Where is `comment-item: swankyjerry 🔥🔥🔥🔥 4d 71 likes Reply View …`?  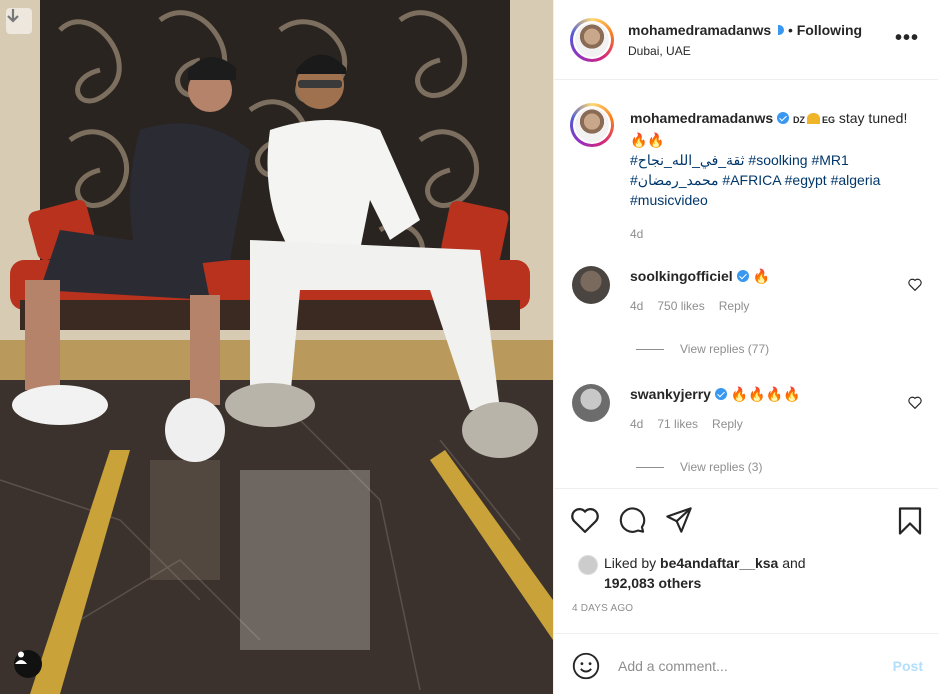
comment-item: swankyjerry 🔥🔥🔥🔥 4d 71 likes Reply View … is located at coordinates (747, 429).